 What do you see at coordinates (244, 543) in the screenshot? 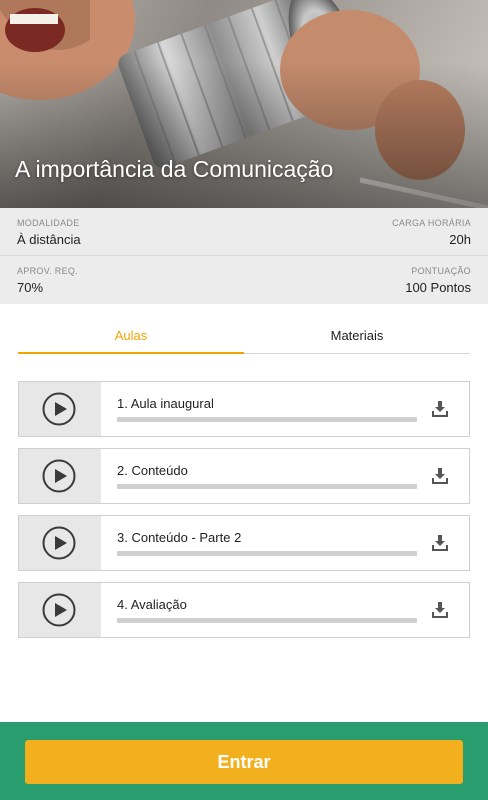
I see `lesson-item: 3. Conteúdo - Parte 2` at bounding box center [244, 543].